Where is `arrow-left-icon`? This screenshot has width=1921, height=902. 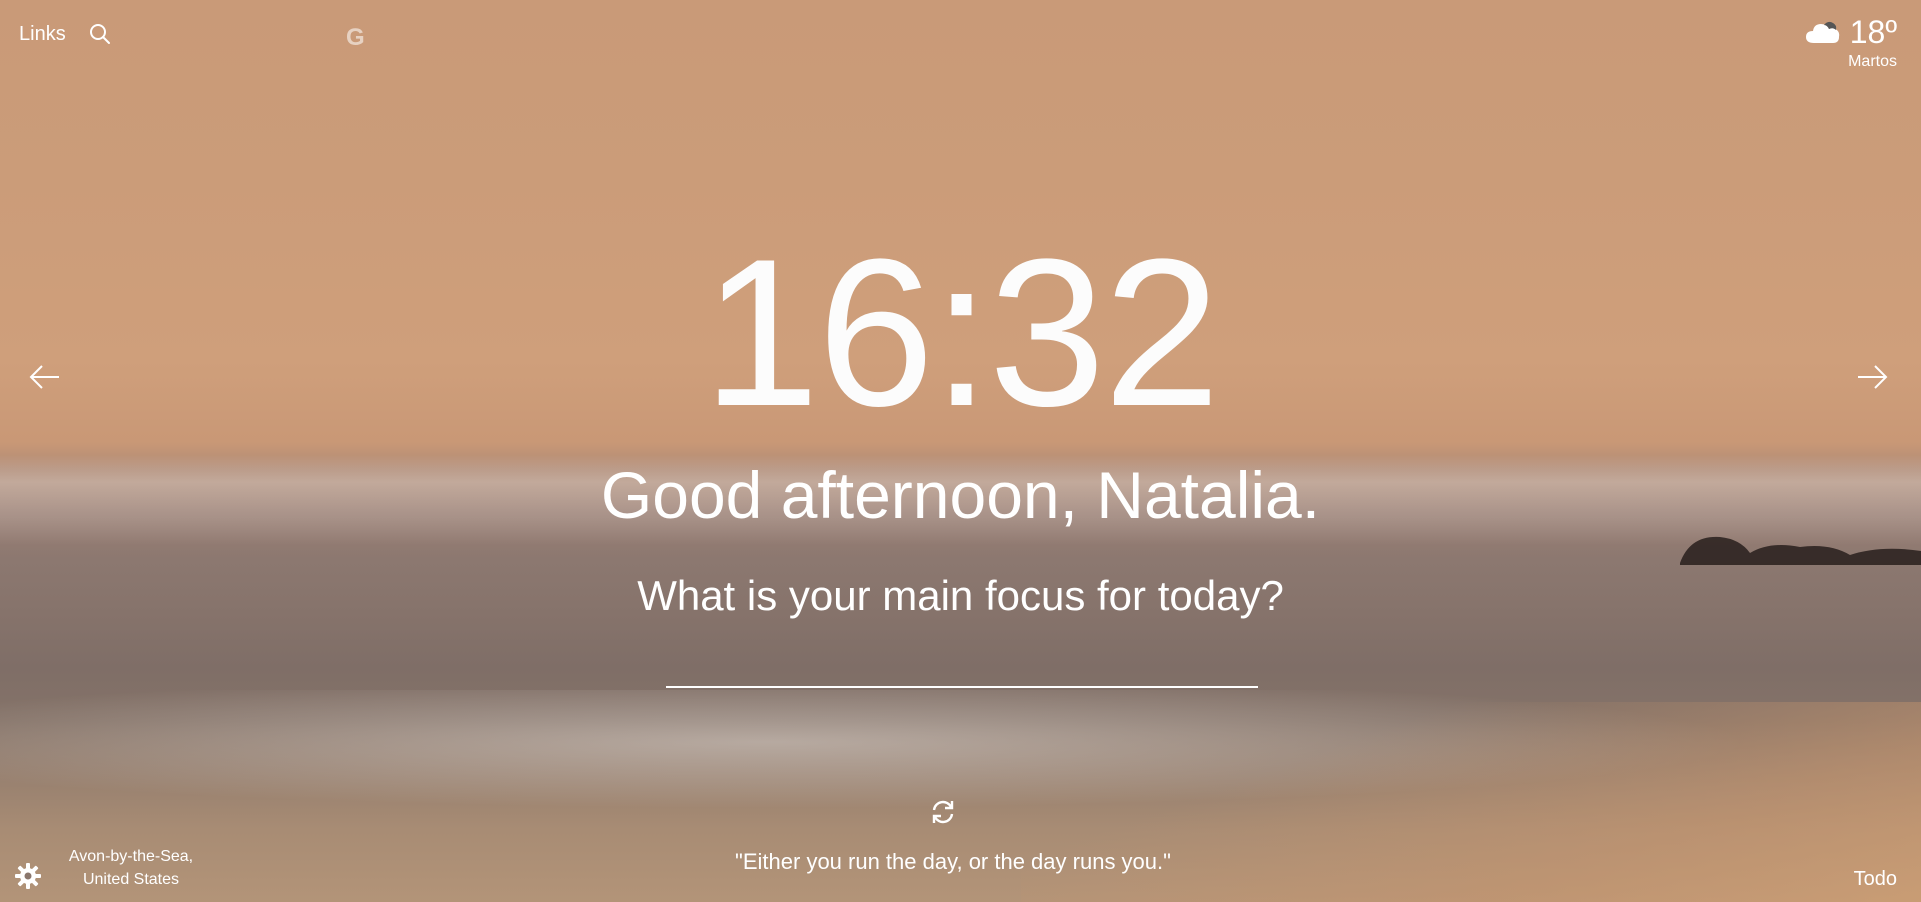 arrow-left-icon is located at coordinates (45, 377).